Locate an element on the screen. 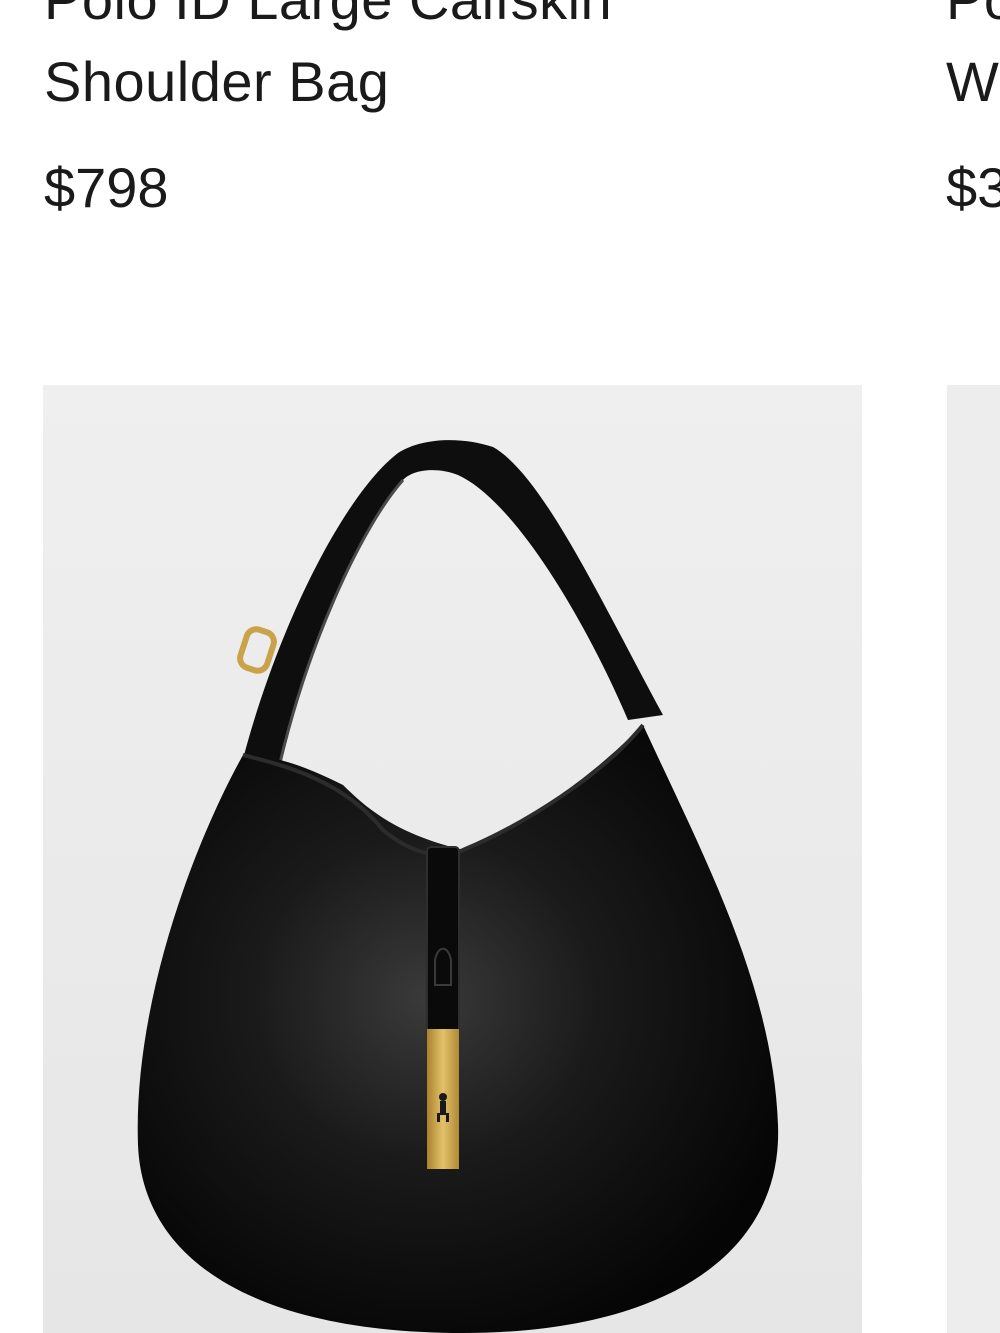  product-price: $798 is located at coordinates (106, 187).